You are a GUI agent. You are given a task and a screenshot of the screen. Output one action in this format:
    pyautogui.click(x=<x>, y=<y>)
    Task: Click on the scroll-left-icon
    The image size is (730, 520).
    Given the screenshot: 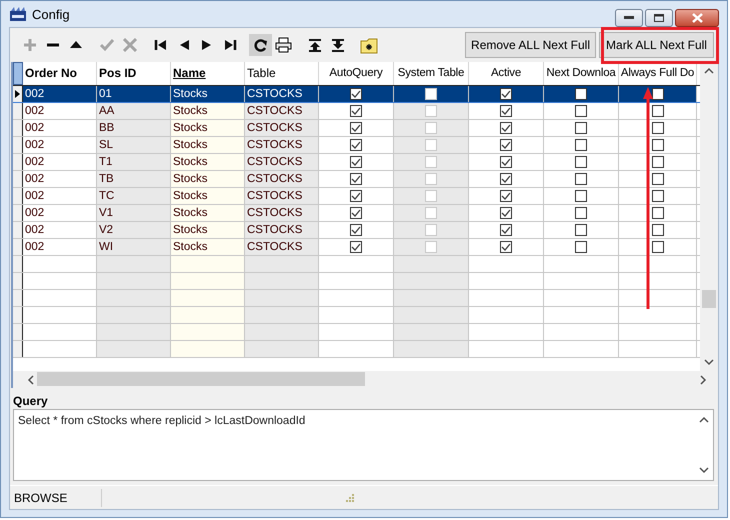 What is the action you would take?
    pyautogui.click(x=31, y=379)
    